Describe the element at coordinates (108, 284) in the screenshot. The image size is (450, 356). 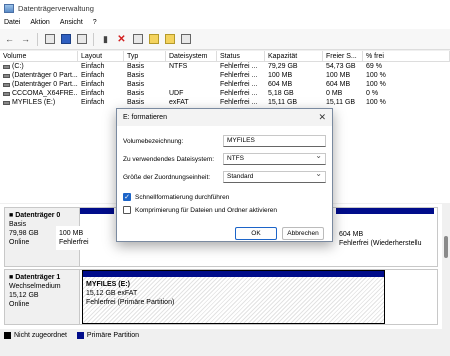
I see `partition-name: MYFILES (E:)` at that location.